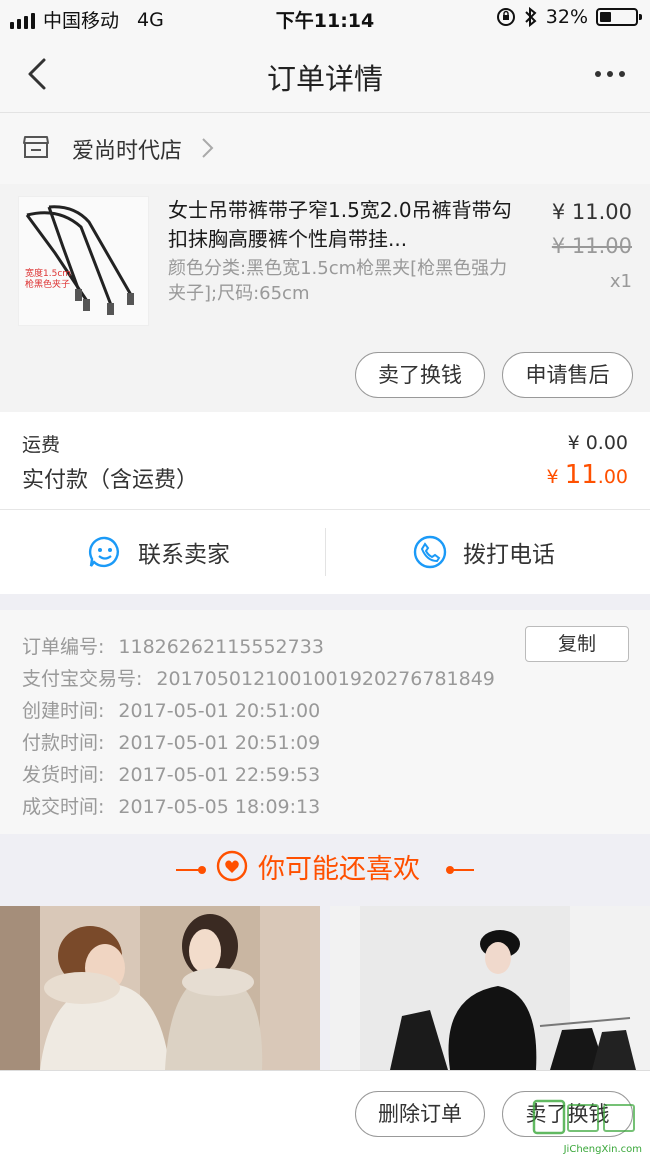  I want to click on order-number-row: 订单编号: 11826262115552733, so click(173, 647).